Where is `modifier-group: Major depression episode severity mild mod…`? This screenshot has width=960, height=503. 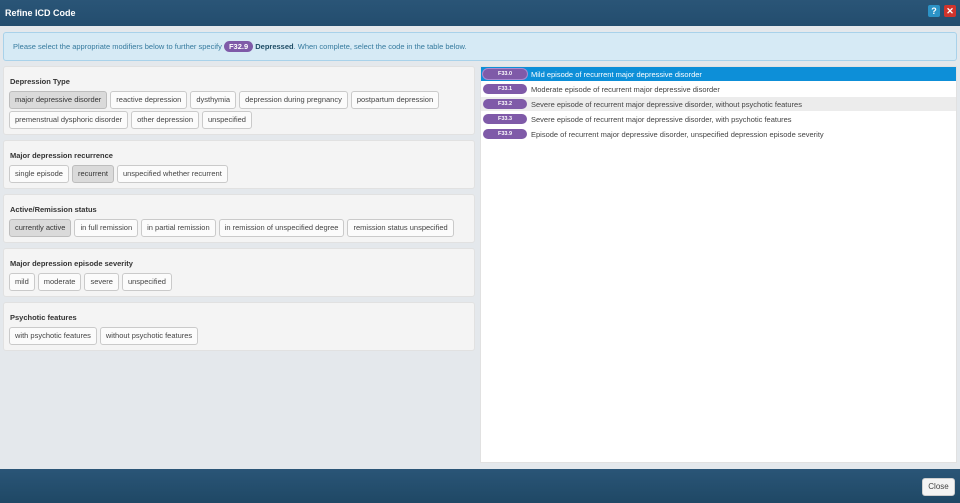 modifier-group: Major depression episode severity mild mod… is located at coordinates (239, 272).